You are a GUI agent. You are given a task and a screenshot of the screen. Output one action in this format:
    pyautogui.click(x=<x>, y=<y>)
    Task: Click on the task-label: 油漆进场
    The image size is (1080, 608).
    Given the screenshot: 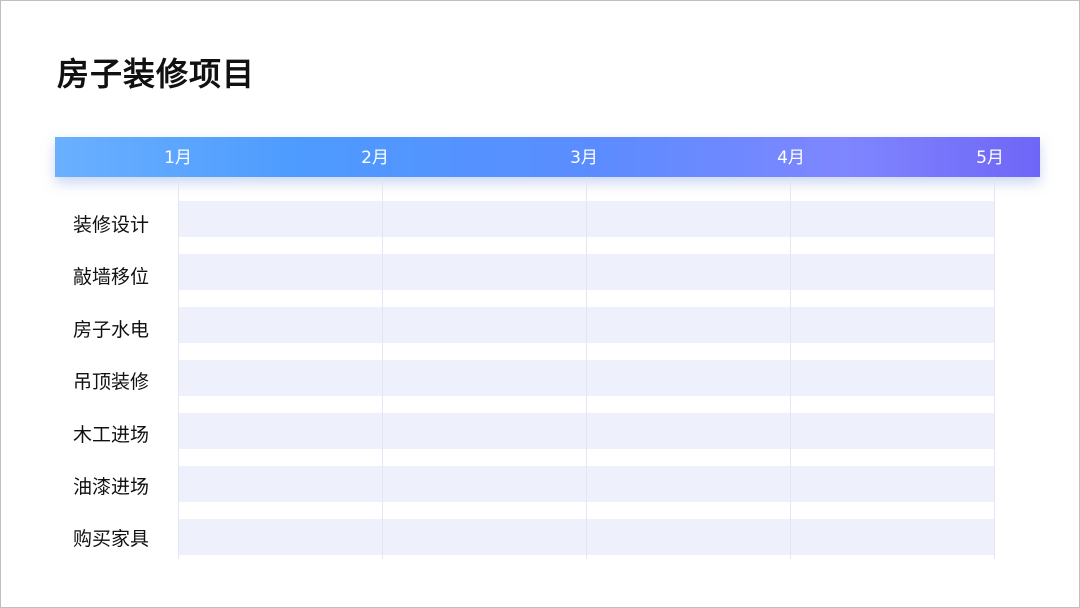 What is the action you would take?
    pyautogui.click(x=111, y=487)
    